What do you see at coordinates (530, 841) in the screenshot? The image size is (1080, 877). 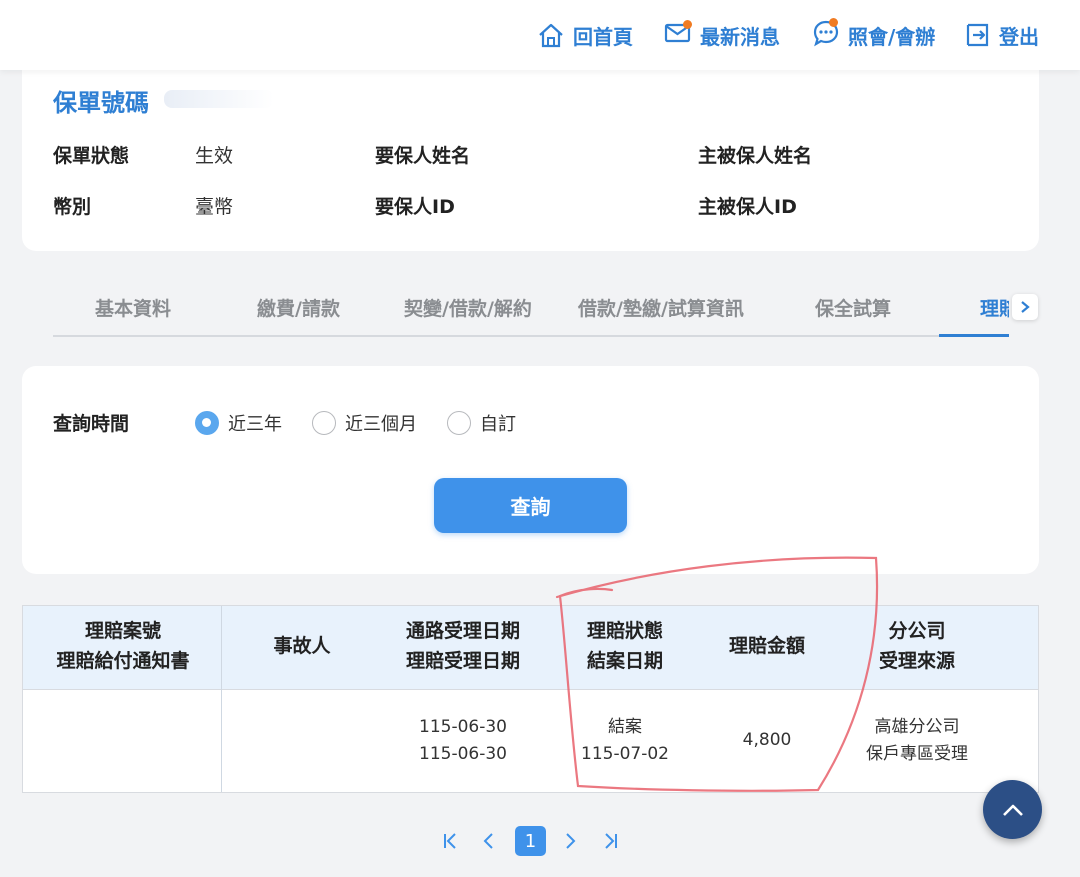 I see `page-number-current: 1` at bounding box center [530, 841].